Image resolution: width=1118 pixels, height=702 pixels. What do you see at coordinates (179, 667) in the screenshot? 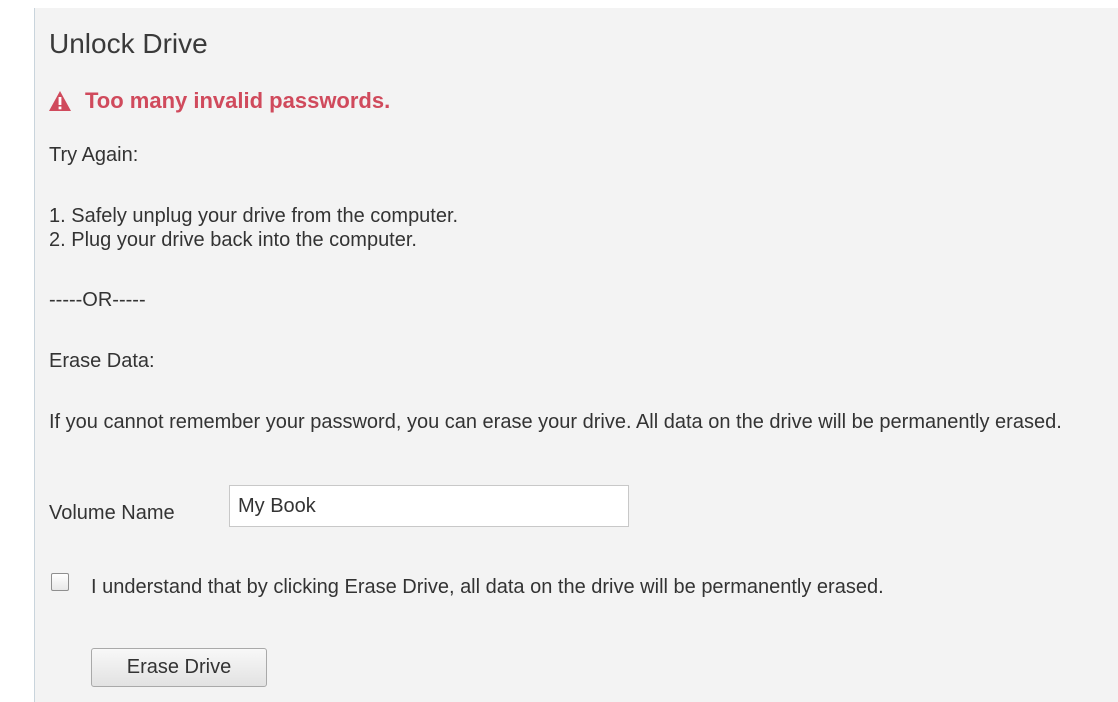
I see `erase-drive-button: Erase Drive` at bounding box center [179, 667].